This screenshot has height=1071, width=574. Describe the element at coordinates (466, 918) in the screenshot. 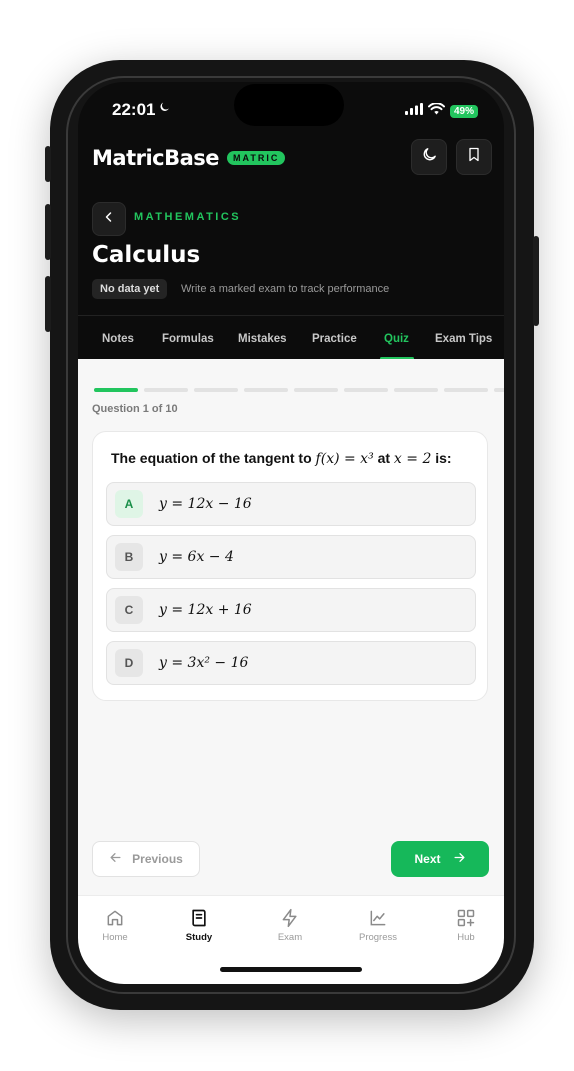

I see `grid-plus-icon` at that location.